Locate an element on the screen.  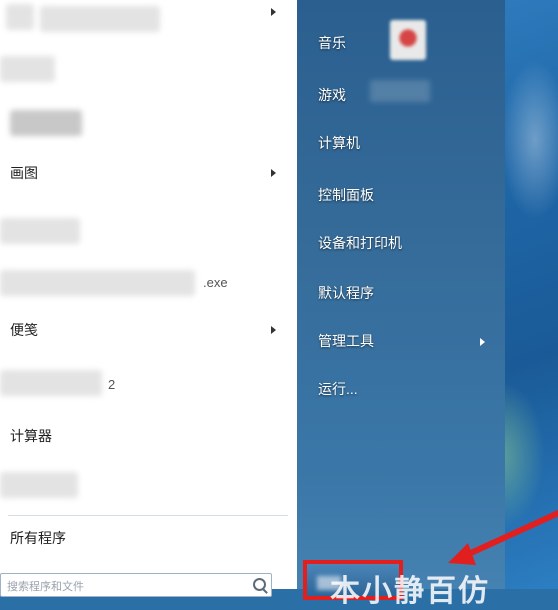
menu-item-music: 音乐 is located at coordinates (413, 43).